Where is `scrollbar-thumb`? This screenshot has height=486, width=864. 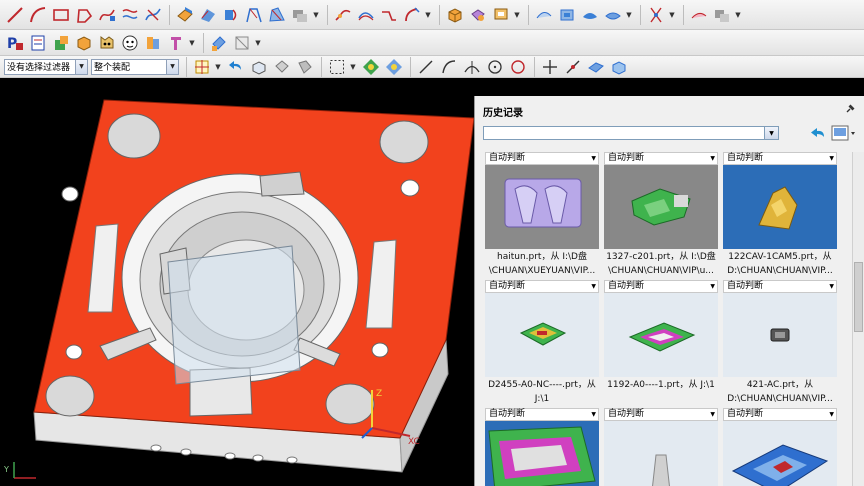 scrollbar-thumb is located at coordinates (858, 297).